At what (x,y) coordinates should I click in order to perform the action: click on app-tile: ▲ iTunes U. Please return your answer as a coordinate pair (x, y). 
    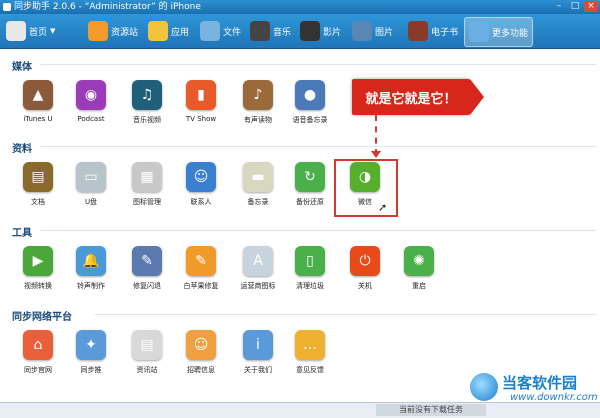
    Looking at the image, I should click on (38, 101).